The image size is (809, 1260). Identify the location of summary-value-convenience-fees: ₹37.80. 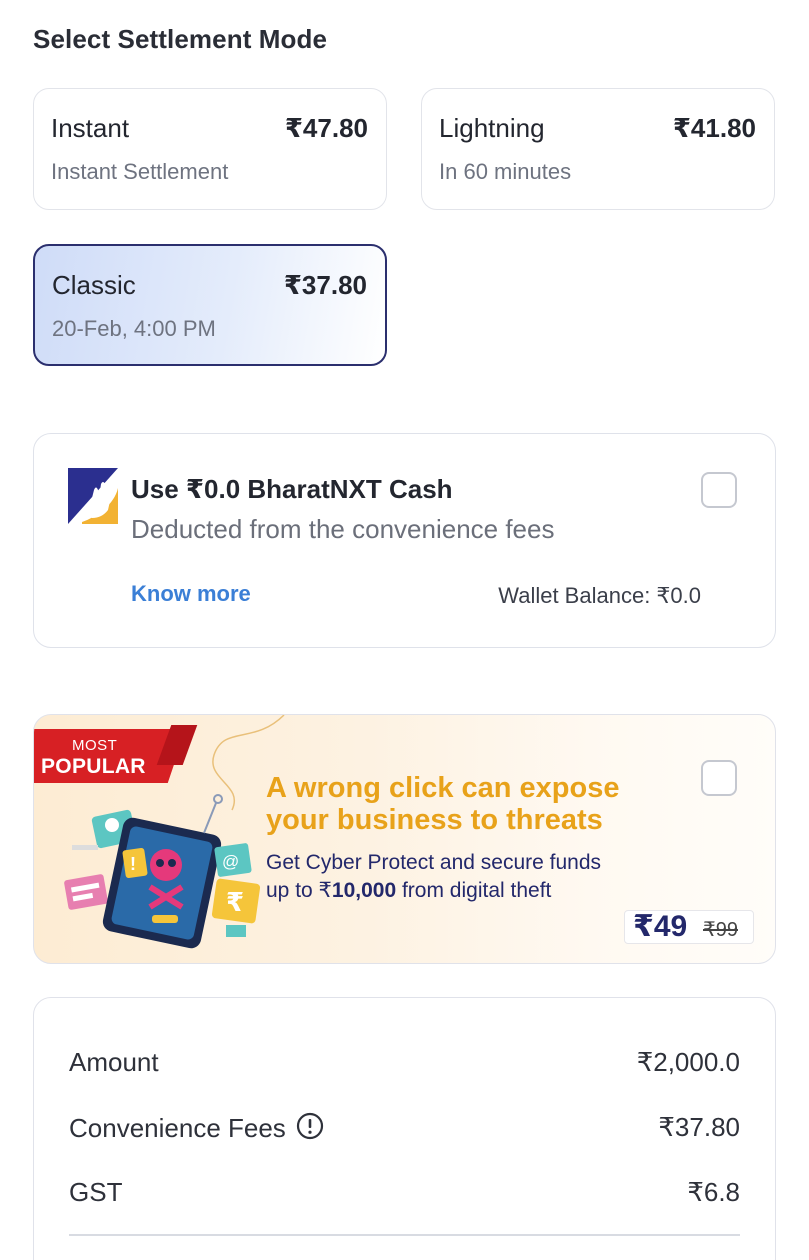
(699, 1127).